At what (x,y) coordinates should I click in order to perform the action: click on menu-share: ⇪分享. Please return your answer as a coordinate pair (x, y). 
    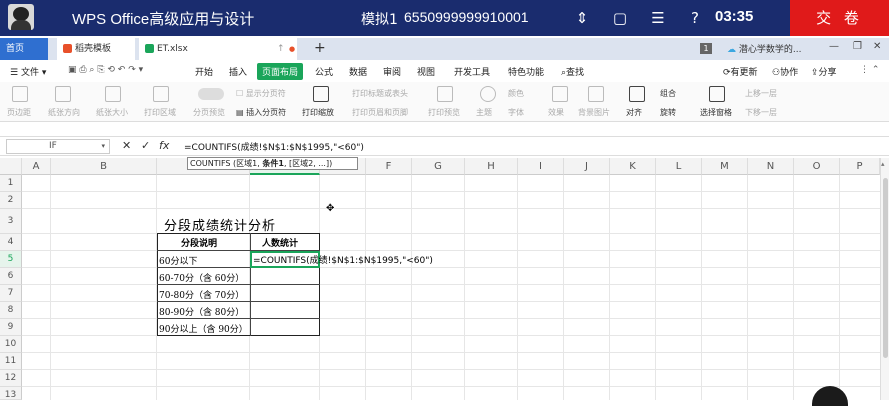
    Looking at the image, I should click on (824, 71).